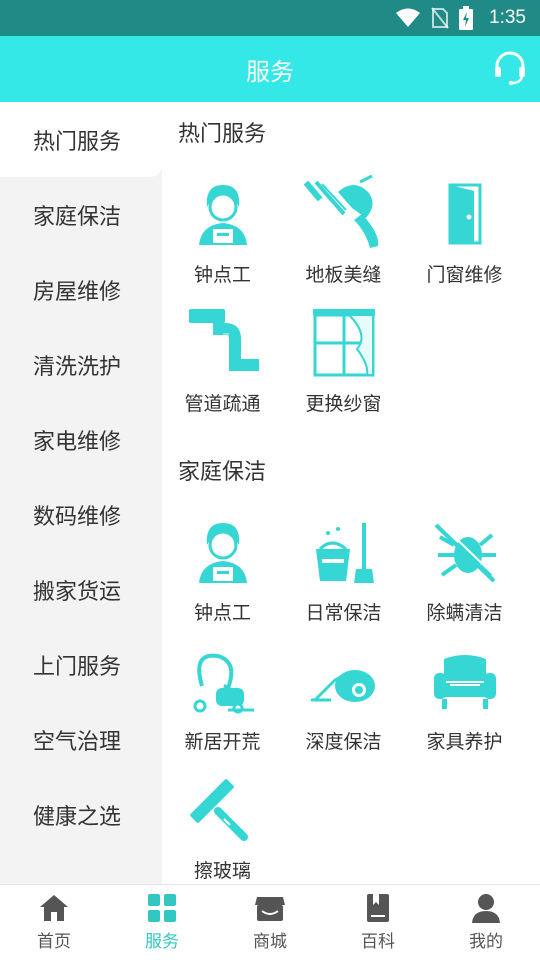 Image resolution: width=540 pixels, height=960 pixels. Describe the element at coordinates (464, 613) in the screenshot. I see `service-label: 除螨清洁` at that location.